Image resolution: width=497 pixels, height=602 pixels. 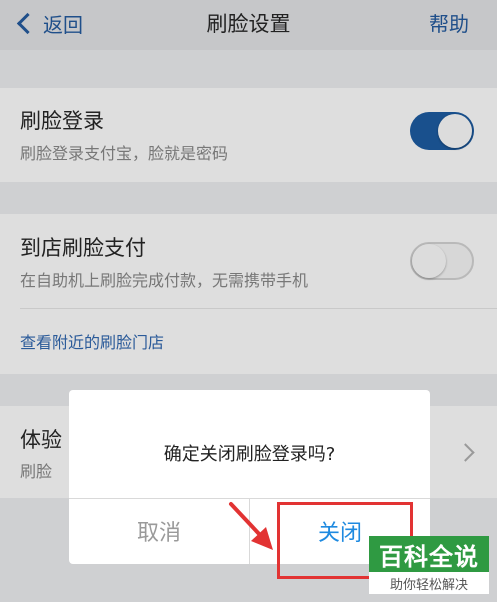 I want to click on face-login-title: 刷脸登录, so click(x=62, y=121).